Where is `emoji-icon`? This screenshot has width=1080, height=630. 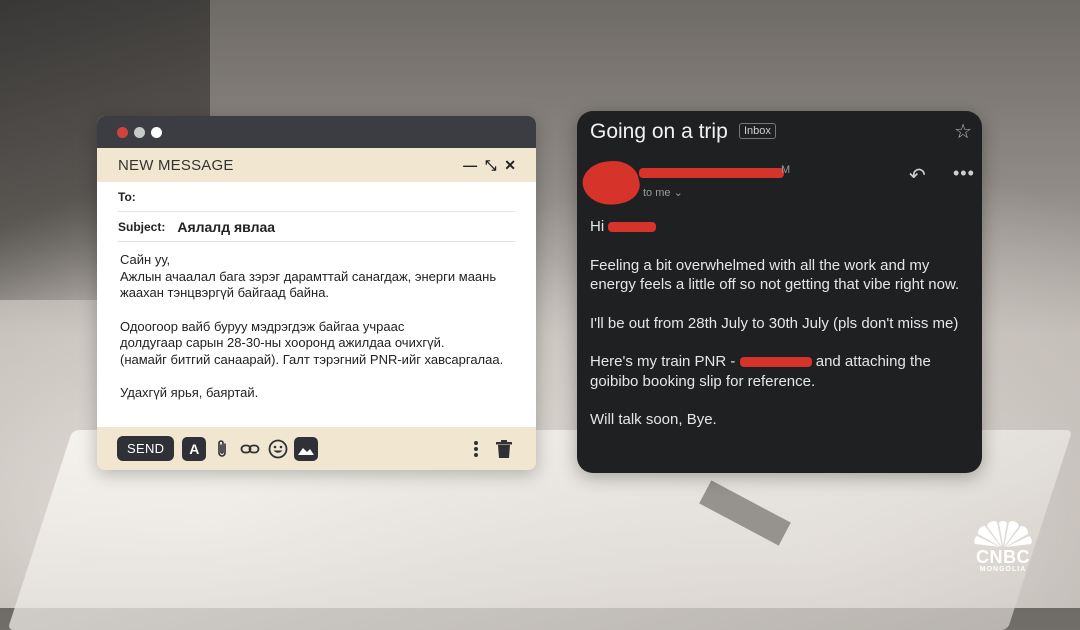 emoji-icon is located at coordinates (278, 449).